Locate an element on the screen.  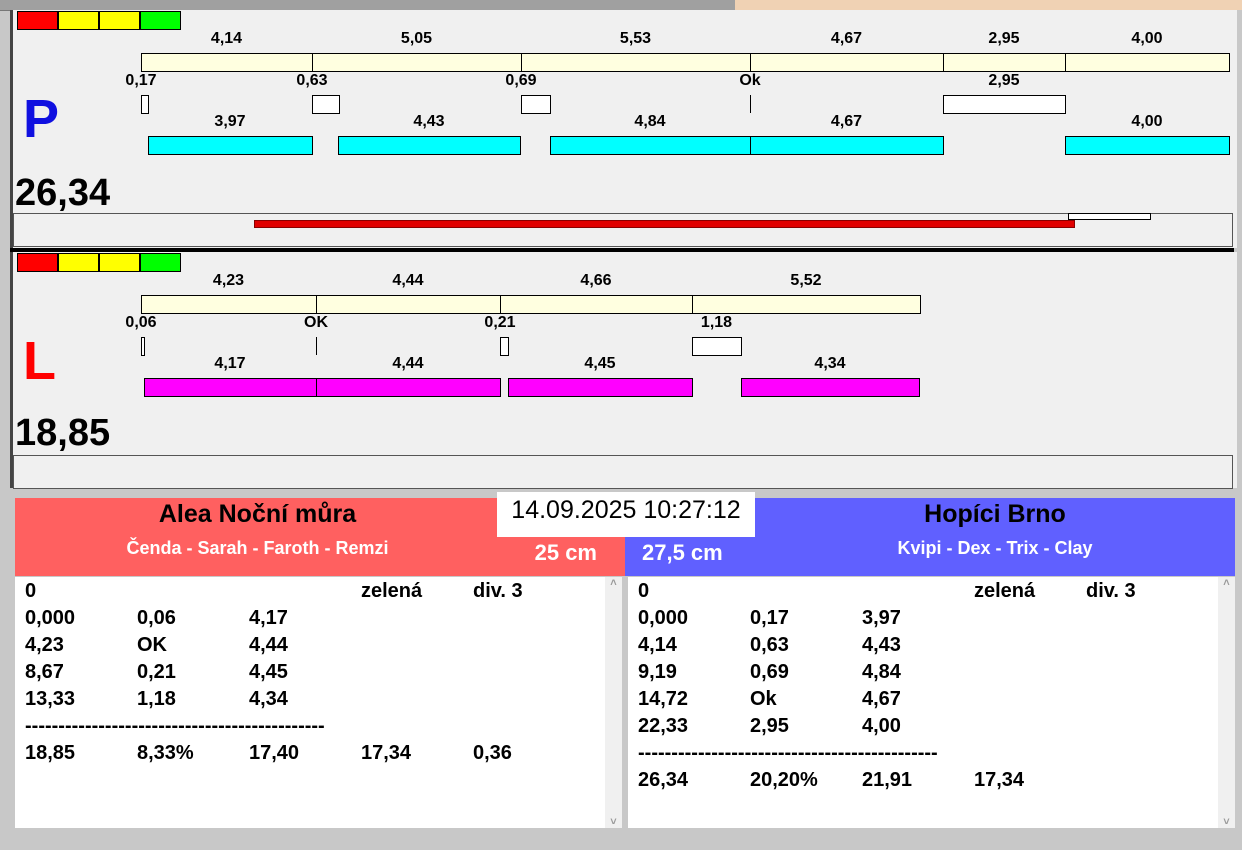
list-cell: 4,34 is located at coordinates (268, 699).